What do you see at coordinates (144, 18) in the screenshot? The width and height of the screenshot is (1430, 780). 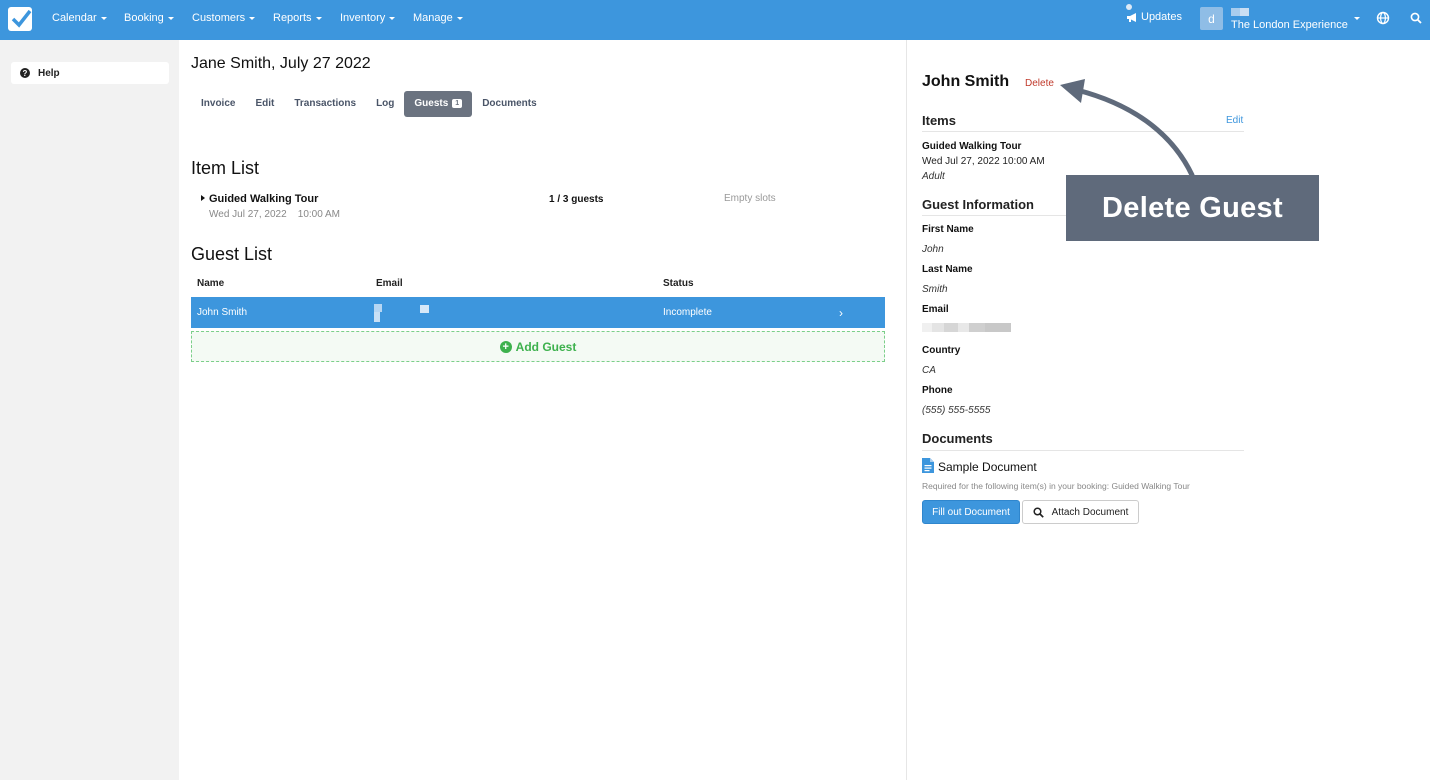 I see `nav-booking-label: Booking` at bounding box center [144, 18].